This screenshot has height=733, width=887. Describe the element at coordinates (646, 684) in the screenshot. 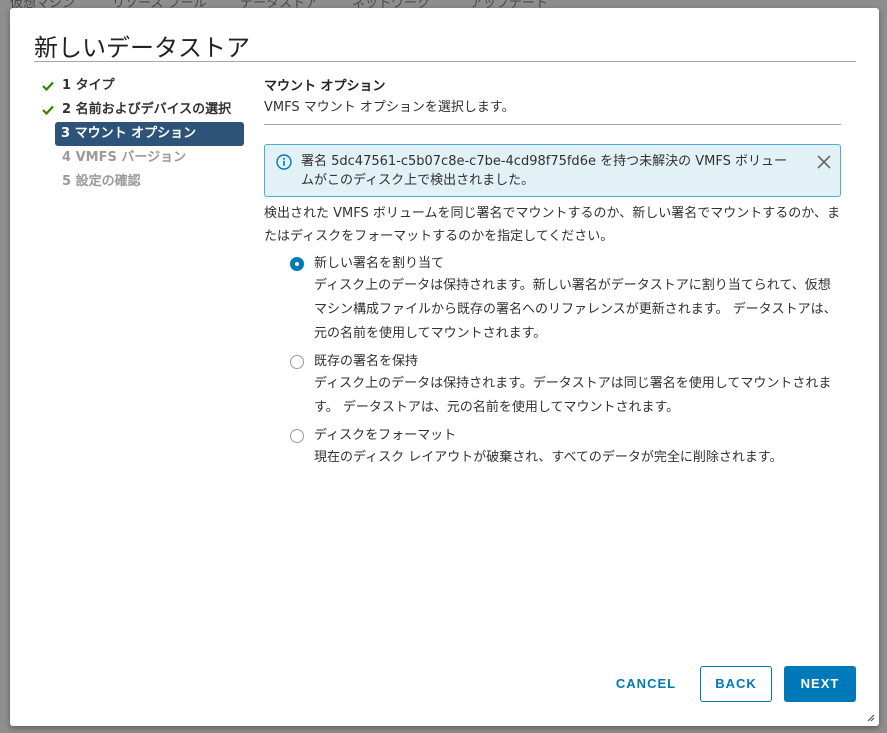

I see `cancel-button: CANCEL` at that location.